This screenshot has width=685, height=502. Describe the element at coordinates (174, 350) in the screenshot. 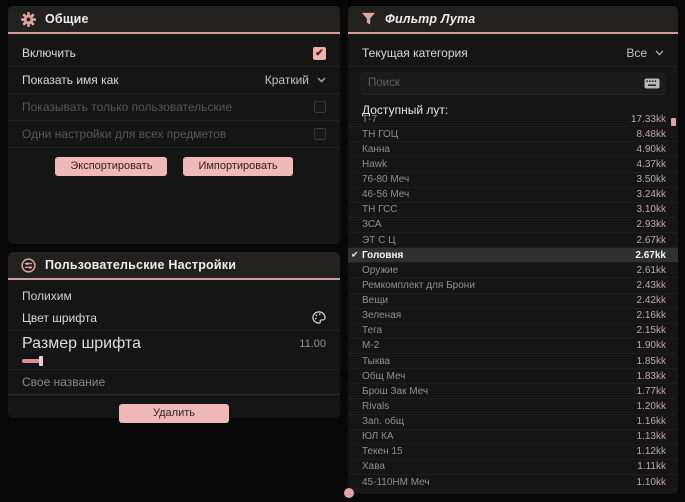

I see `font-size-row: Размер шрифта 11.00` at that location.